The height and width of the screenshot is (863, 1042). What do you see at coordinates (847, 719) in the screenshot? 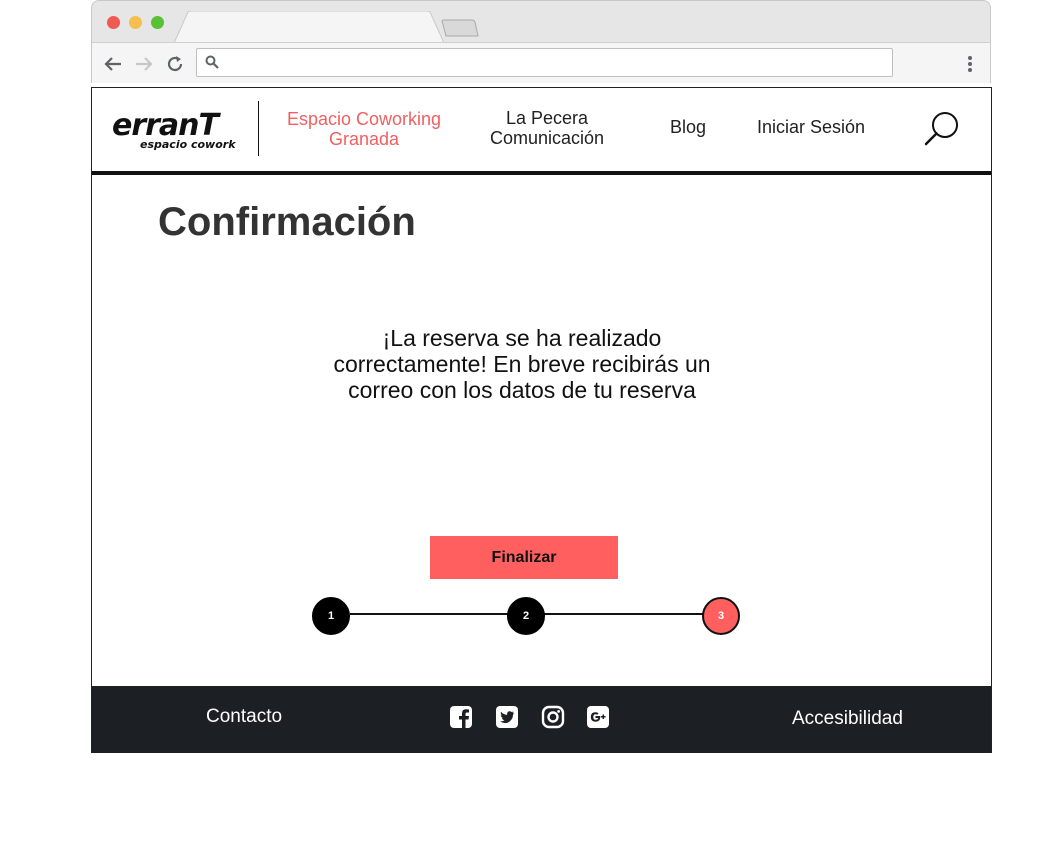
I see `footer-accessibility-link: Accesibilidad` at bounding box center [847, 719].